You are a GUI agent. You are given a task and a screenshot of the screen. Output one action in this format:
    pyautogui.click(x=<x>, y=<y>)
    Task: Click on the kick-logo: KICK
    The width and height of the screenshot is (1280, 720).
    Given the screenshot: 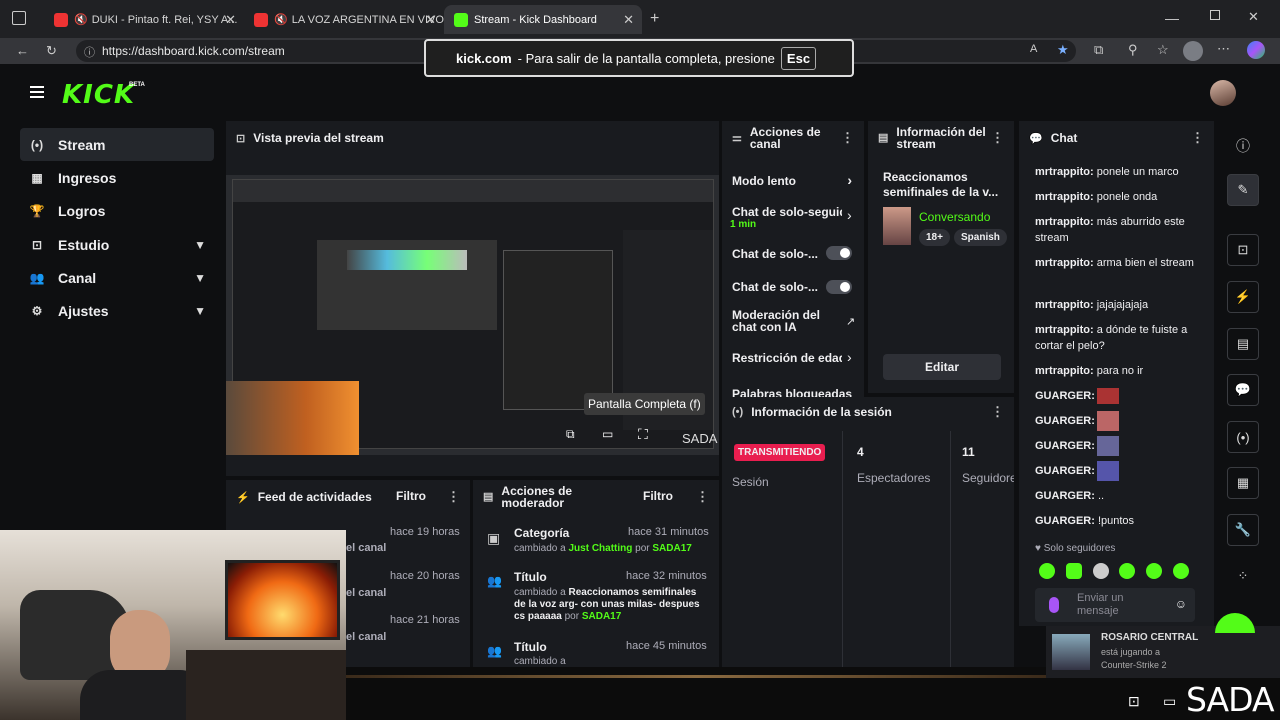 What is the action you would take?
    pyautogui.click(x=98, y=95)
    